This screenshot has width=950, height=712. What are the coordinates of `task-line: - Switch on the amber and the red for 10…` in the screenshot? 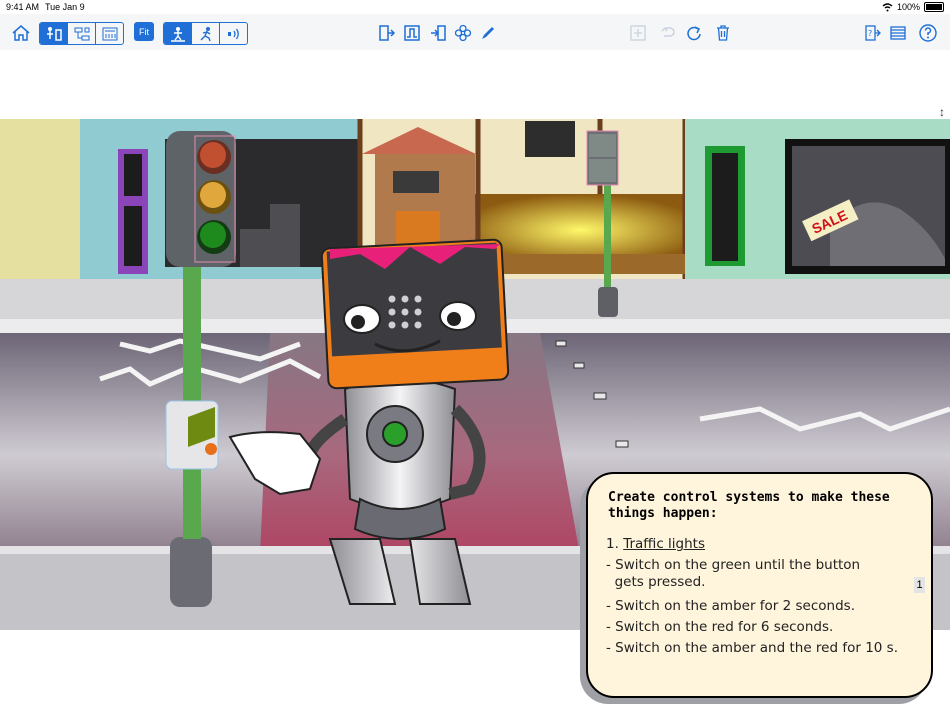 It's located at (752, 648).